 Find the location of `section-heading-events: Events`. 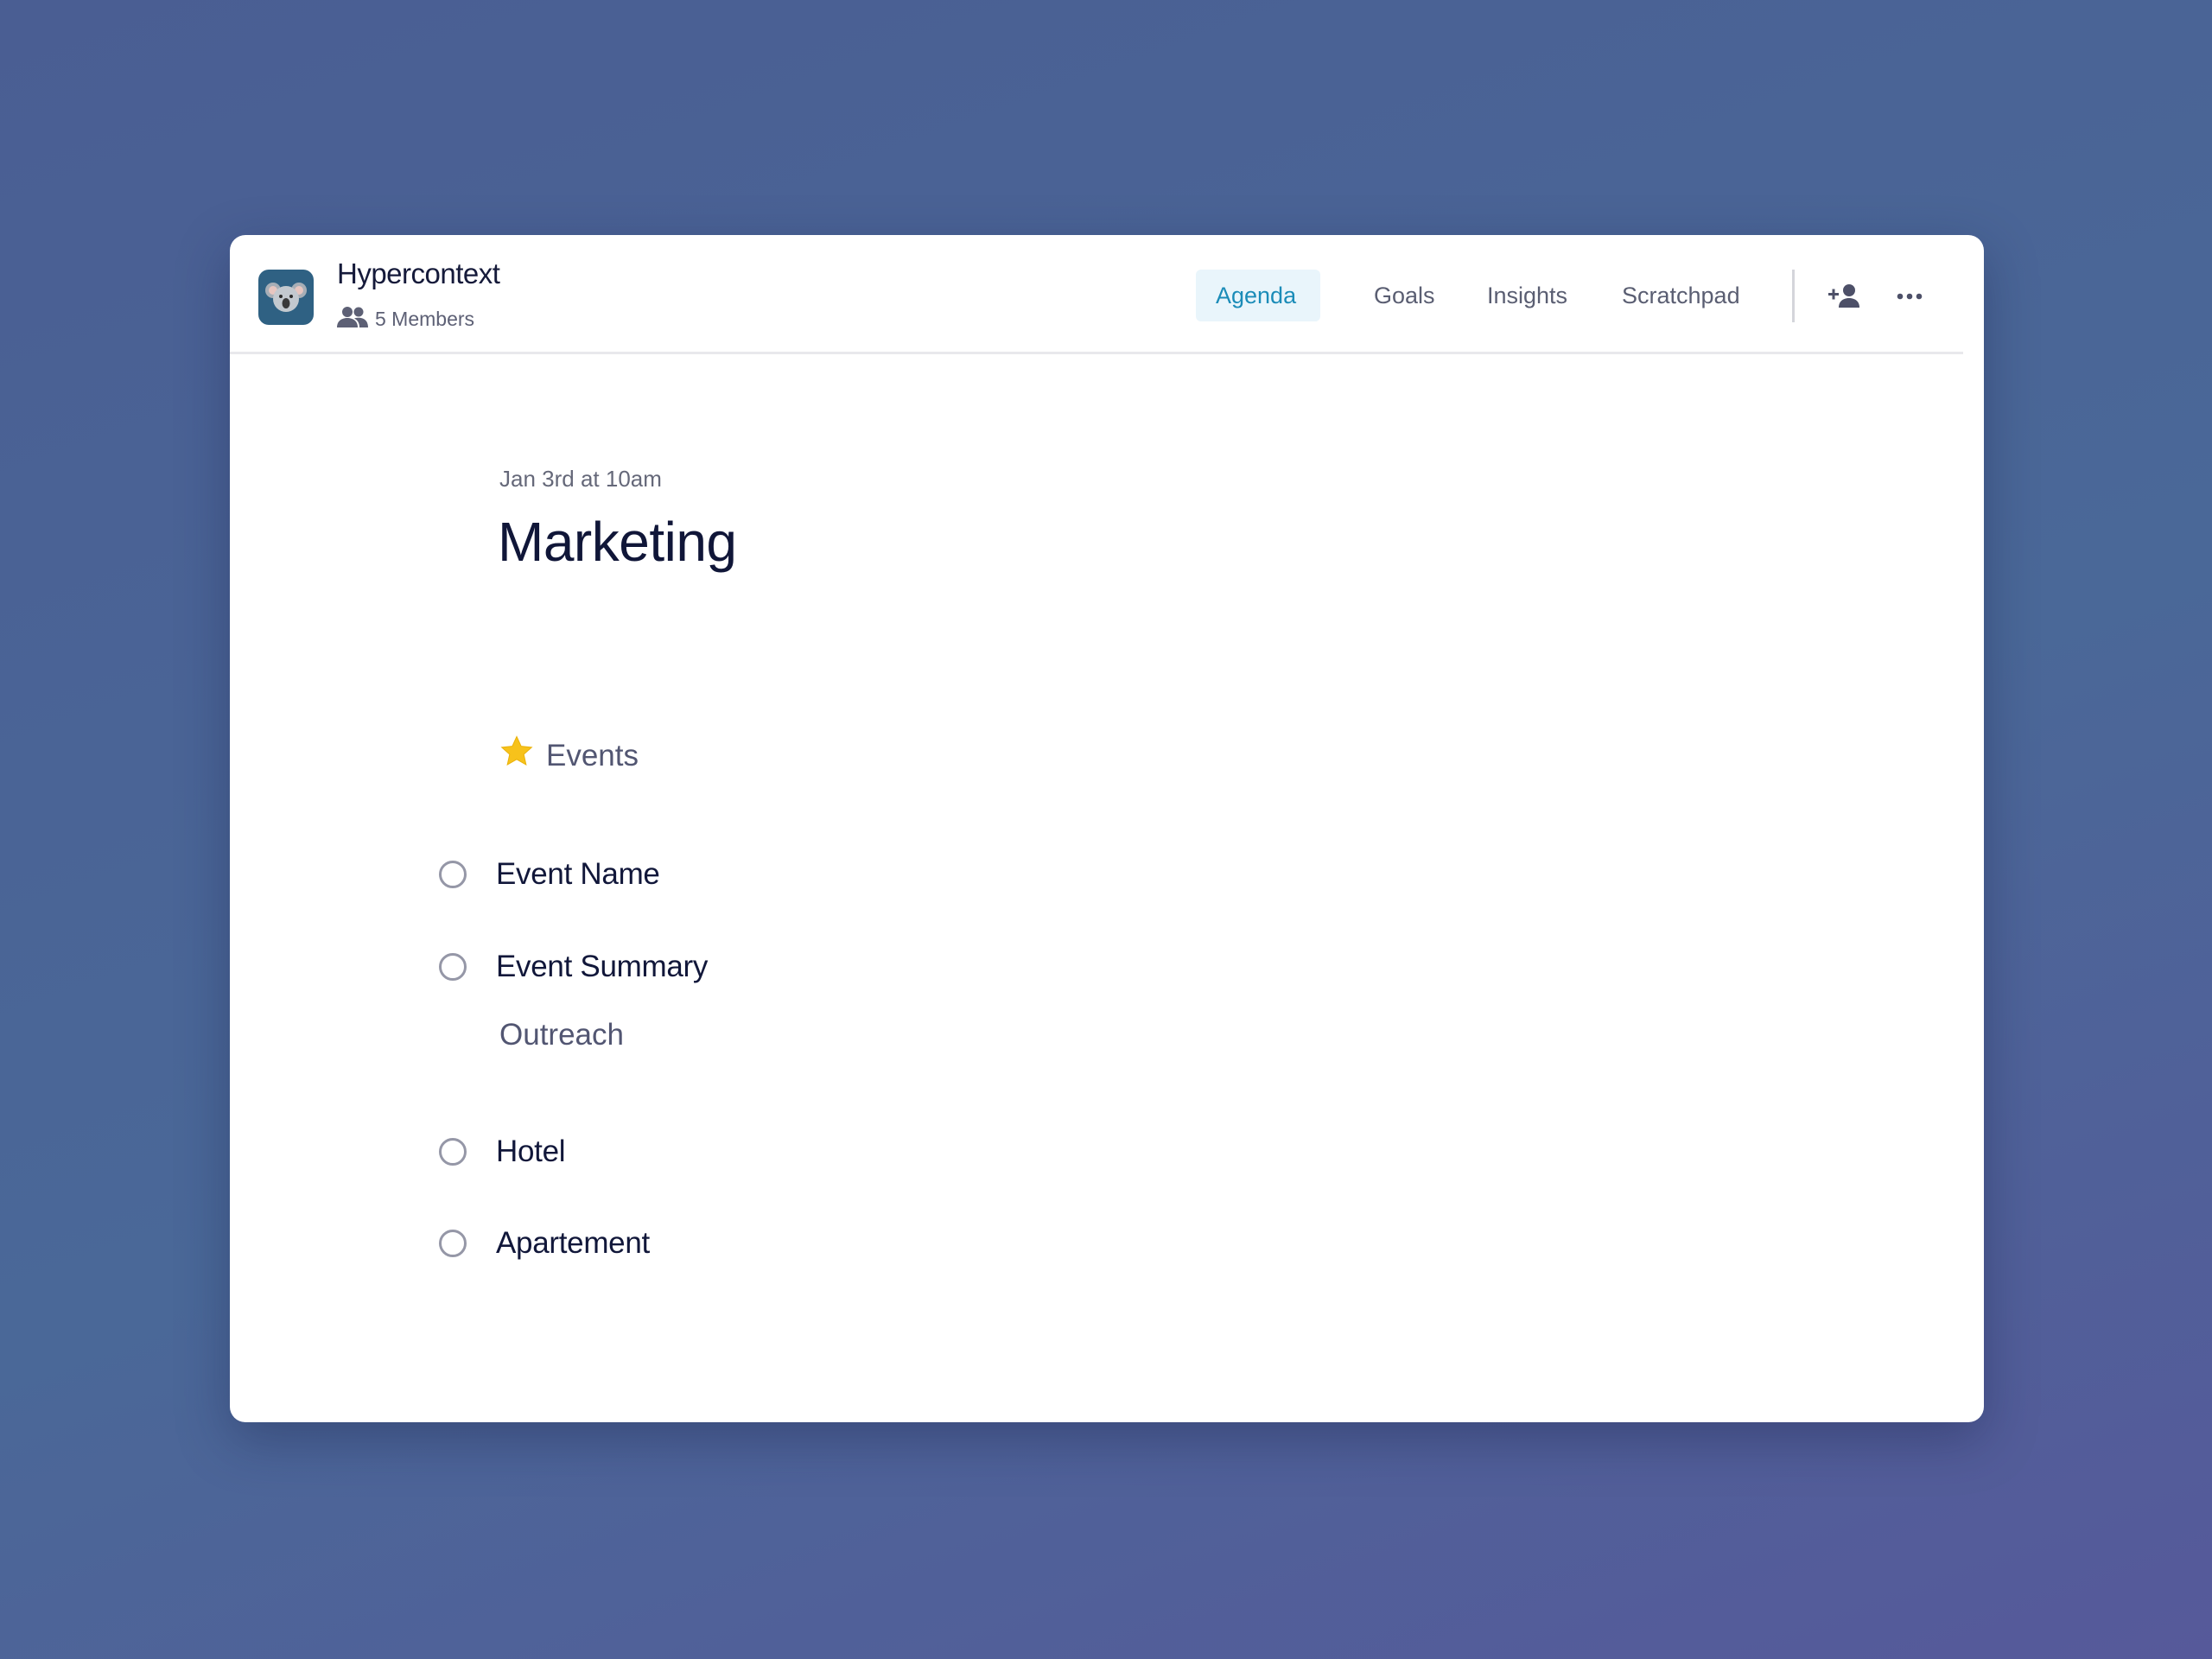

section-heading-events: Events is located at coordinates (569, 755).